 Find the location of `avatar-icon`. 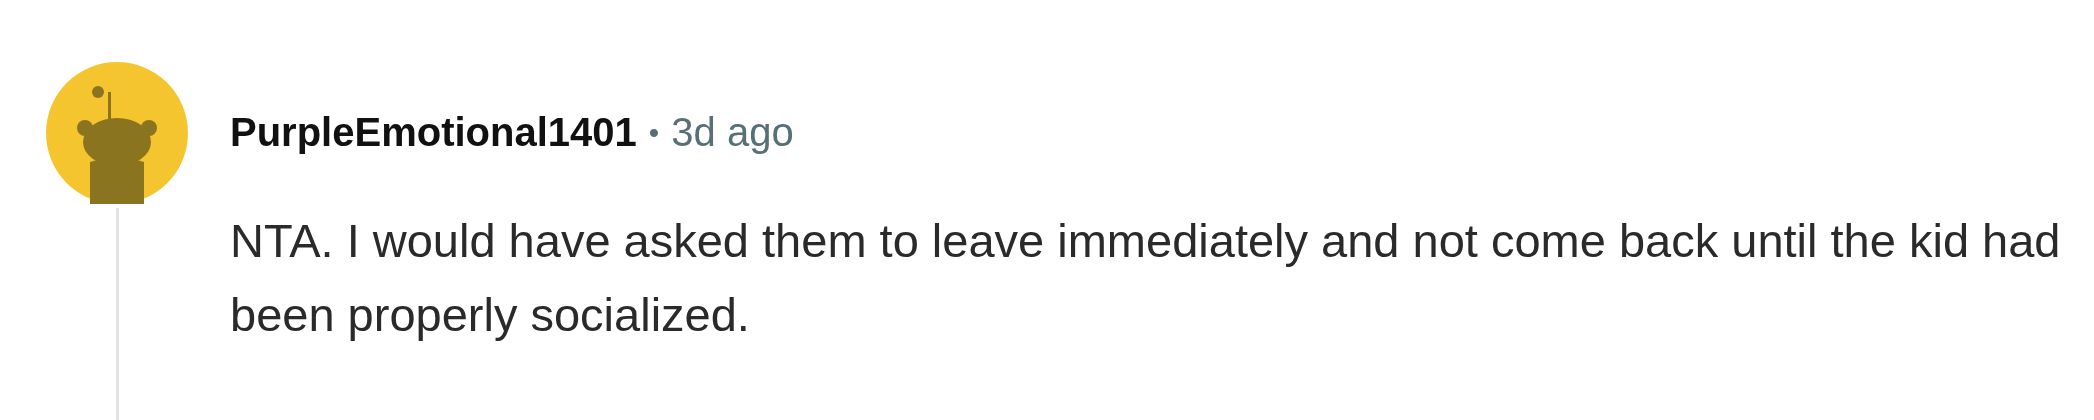

avatar-icon is located at coordinates (117, 133).